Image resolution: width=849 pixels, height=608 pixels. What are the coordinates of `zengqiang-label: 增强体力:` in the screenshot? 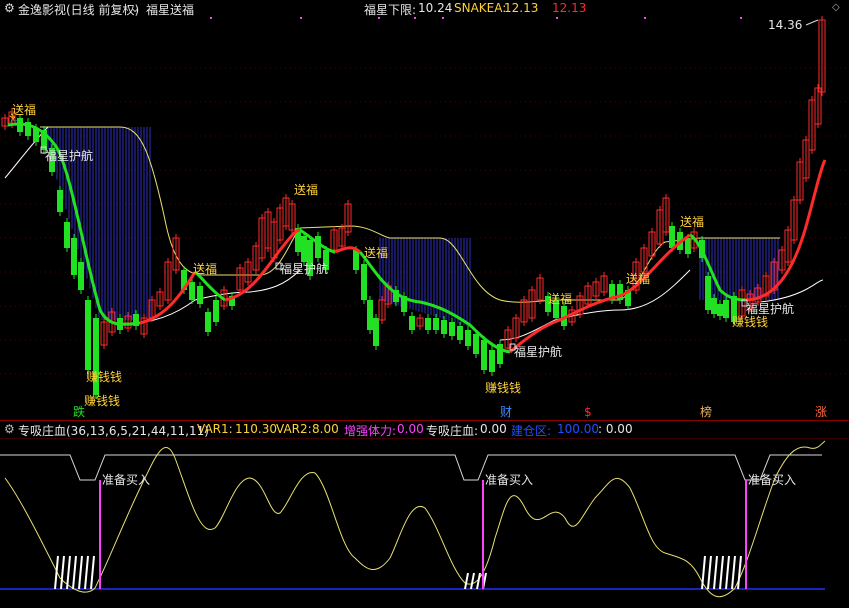 It's located at (370, 431).